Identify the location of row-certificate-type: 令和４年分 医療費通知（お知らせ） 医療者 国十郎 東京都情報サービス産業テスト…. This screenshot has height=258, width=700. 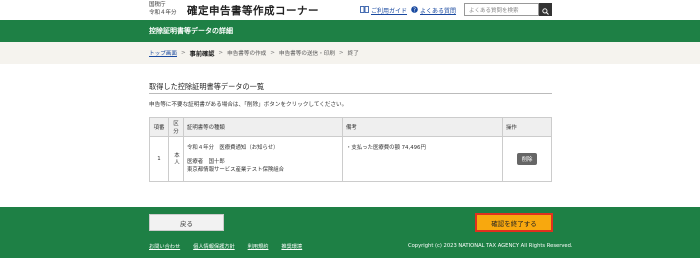
(263, 159).